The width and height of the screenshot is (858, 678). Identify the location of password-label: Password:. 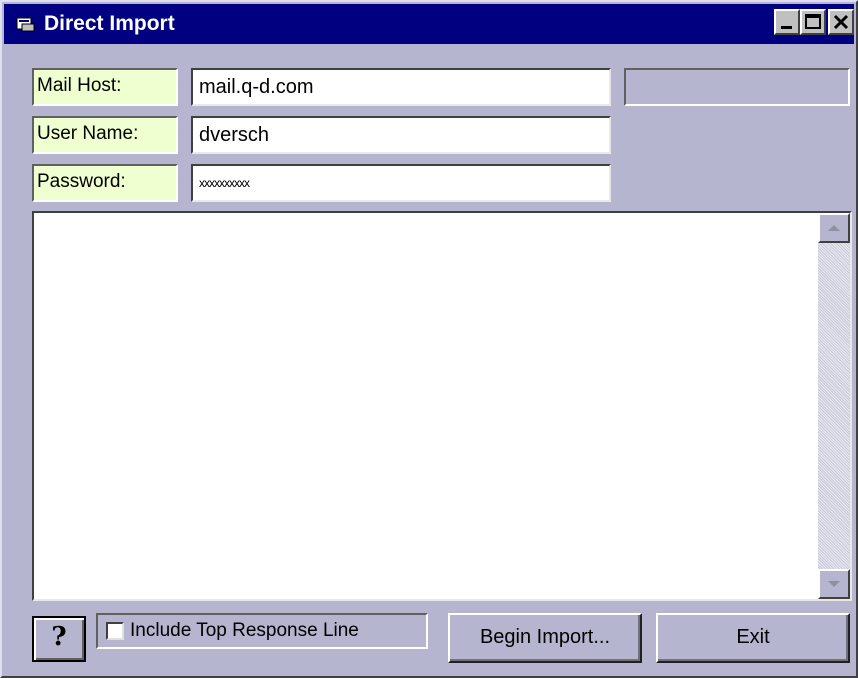
(105, 183).